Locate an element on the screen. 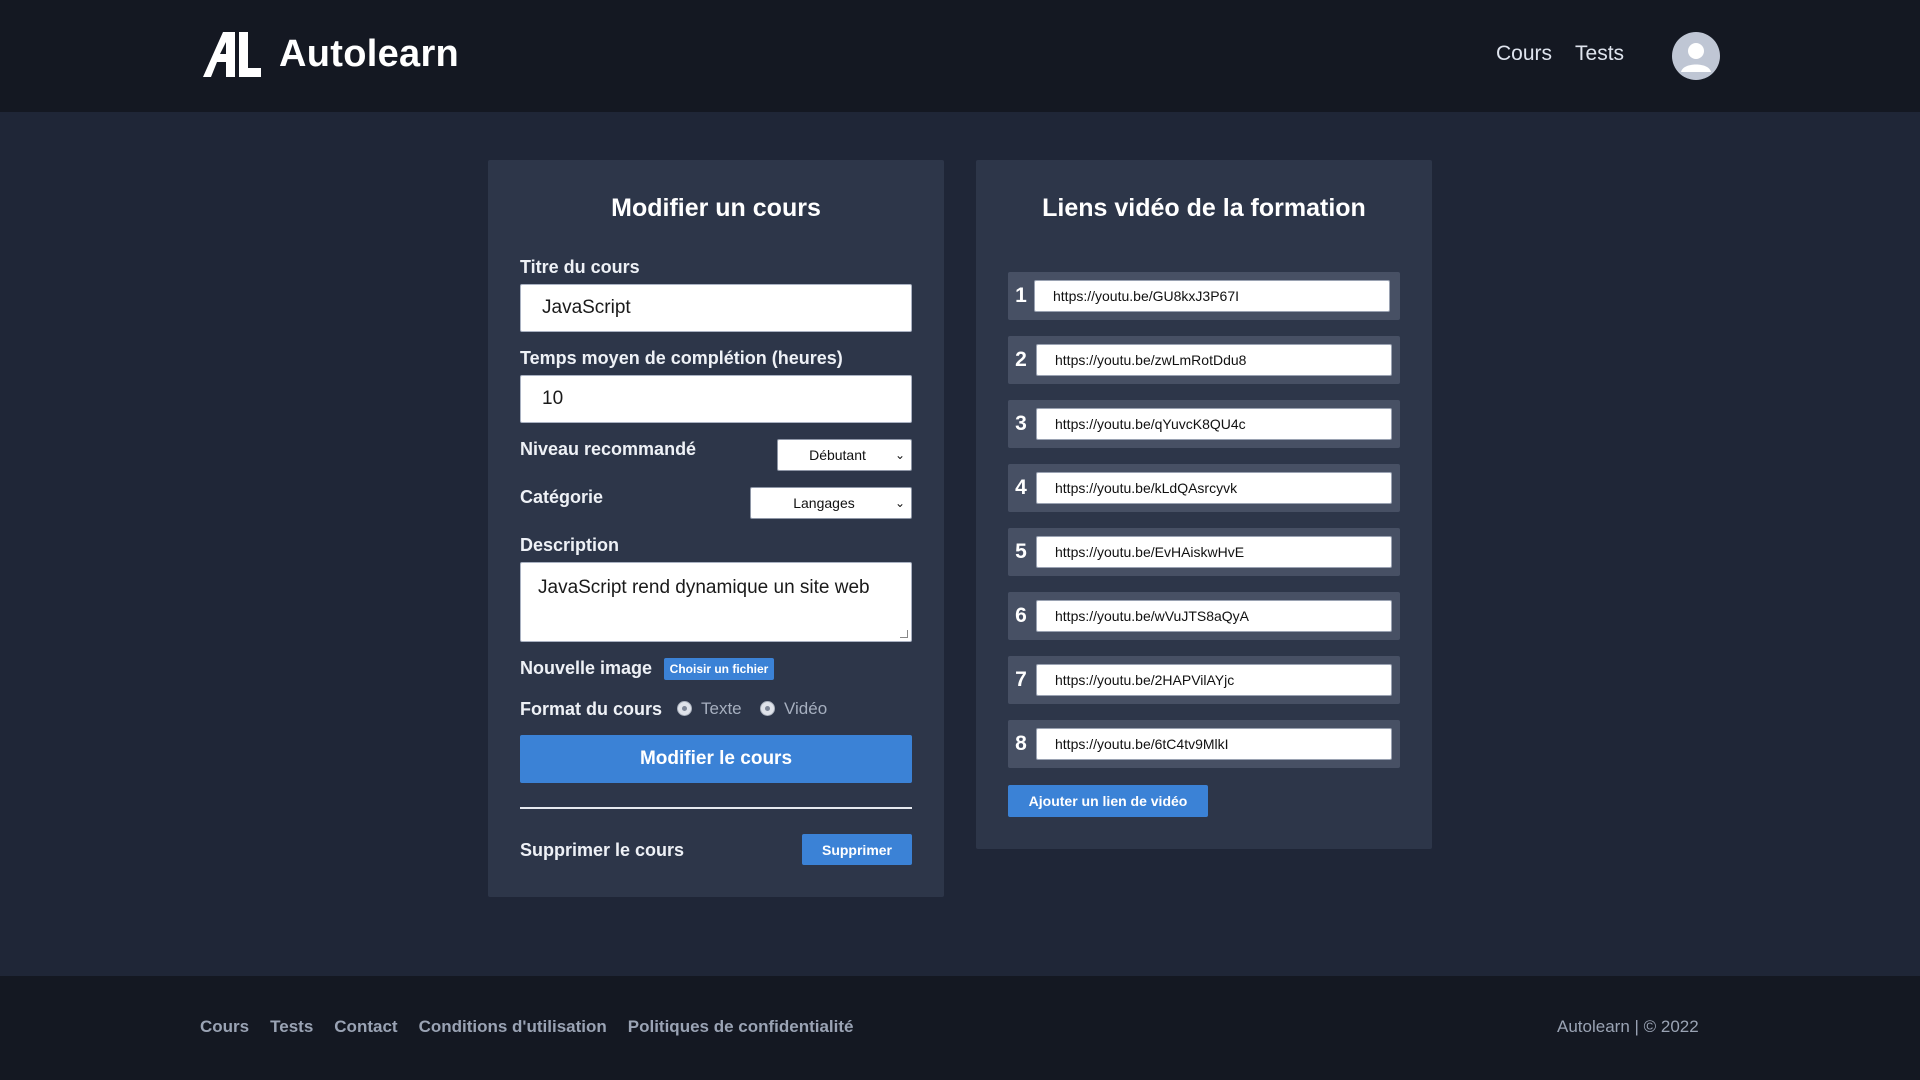 This screenshot has height=1080, width=1920. video-link-input: https://youtu.be/6tC4tv9MlkI is located at coordinates (1214, 744).